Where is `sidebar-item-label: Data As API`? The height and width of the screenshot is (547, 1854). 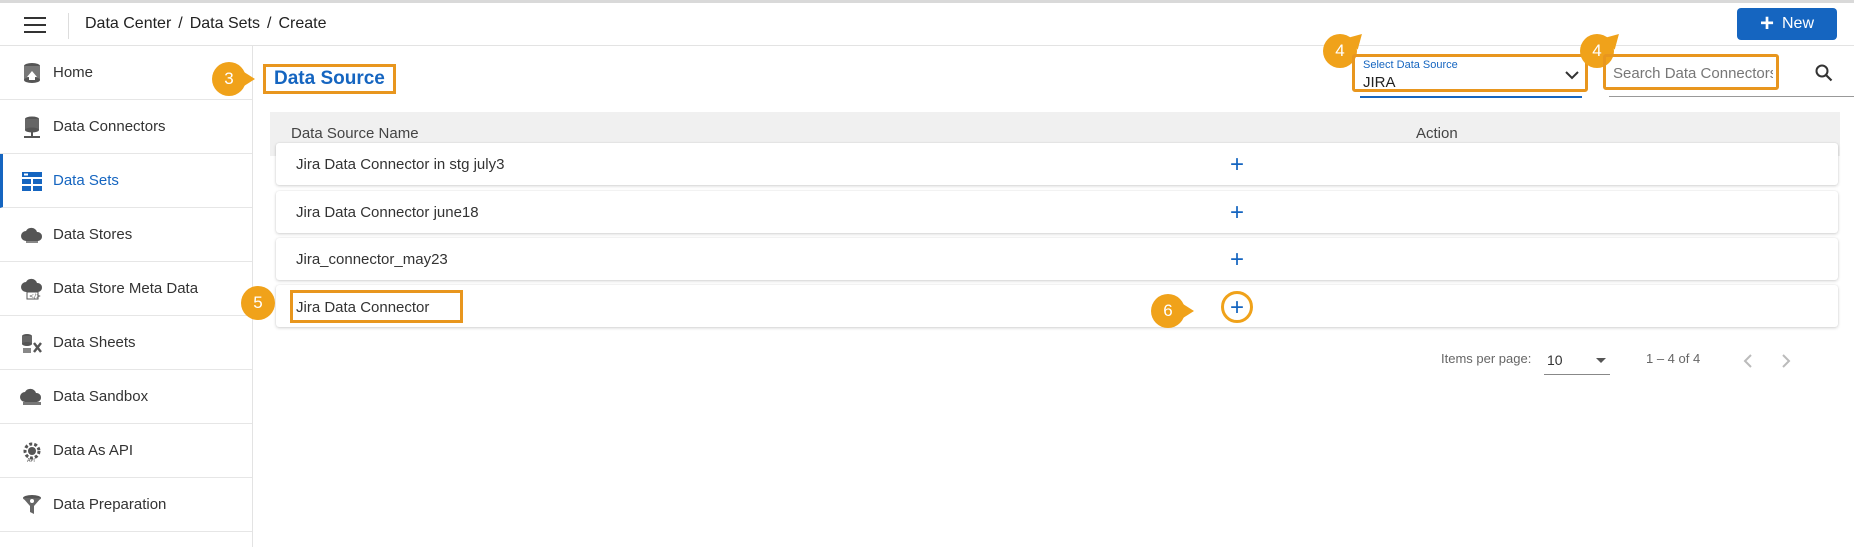 sidebar-item-label: Data As API is located at coordinates (93, 450).